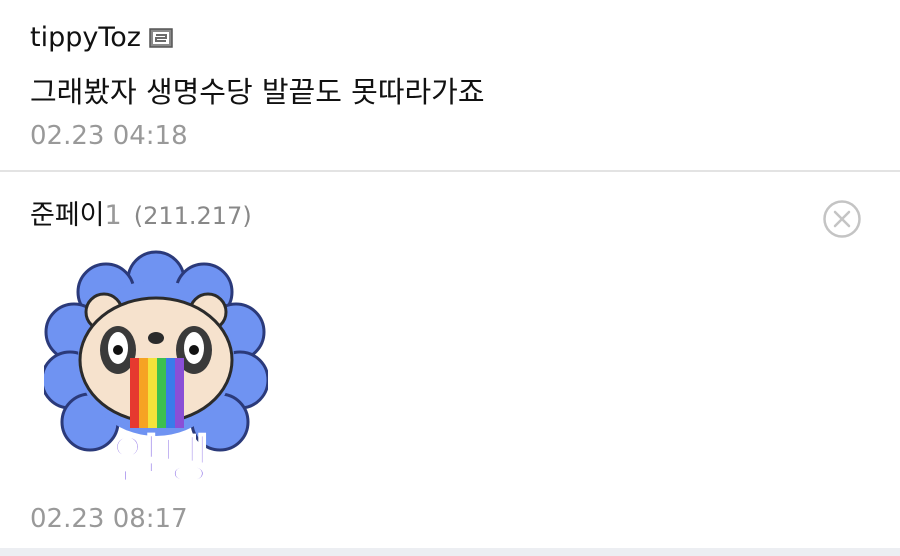 The image size is (900, 556). What do you see at coordinates (450, 552) in the screenshot?
I see `list-bottom-divider` at bounding box center [450, 552].